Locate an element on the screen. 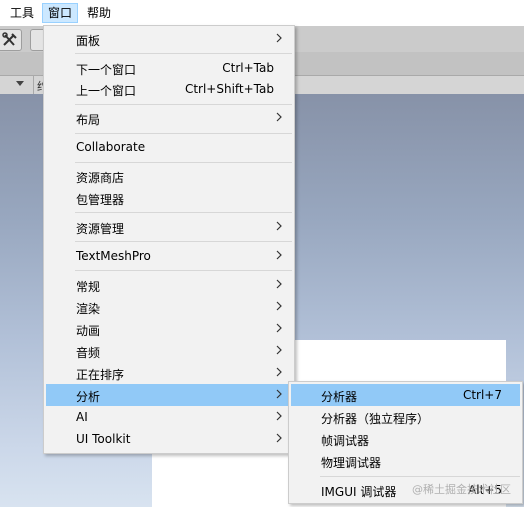 This screenshot has width=524, height=507. menu-item-profiler: 分析器 Ctrl+7 is located at coordinates (405, 395).